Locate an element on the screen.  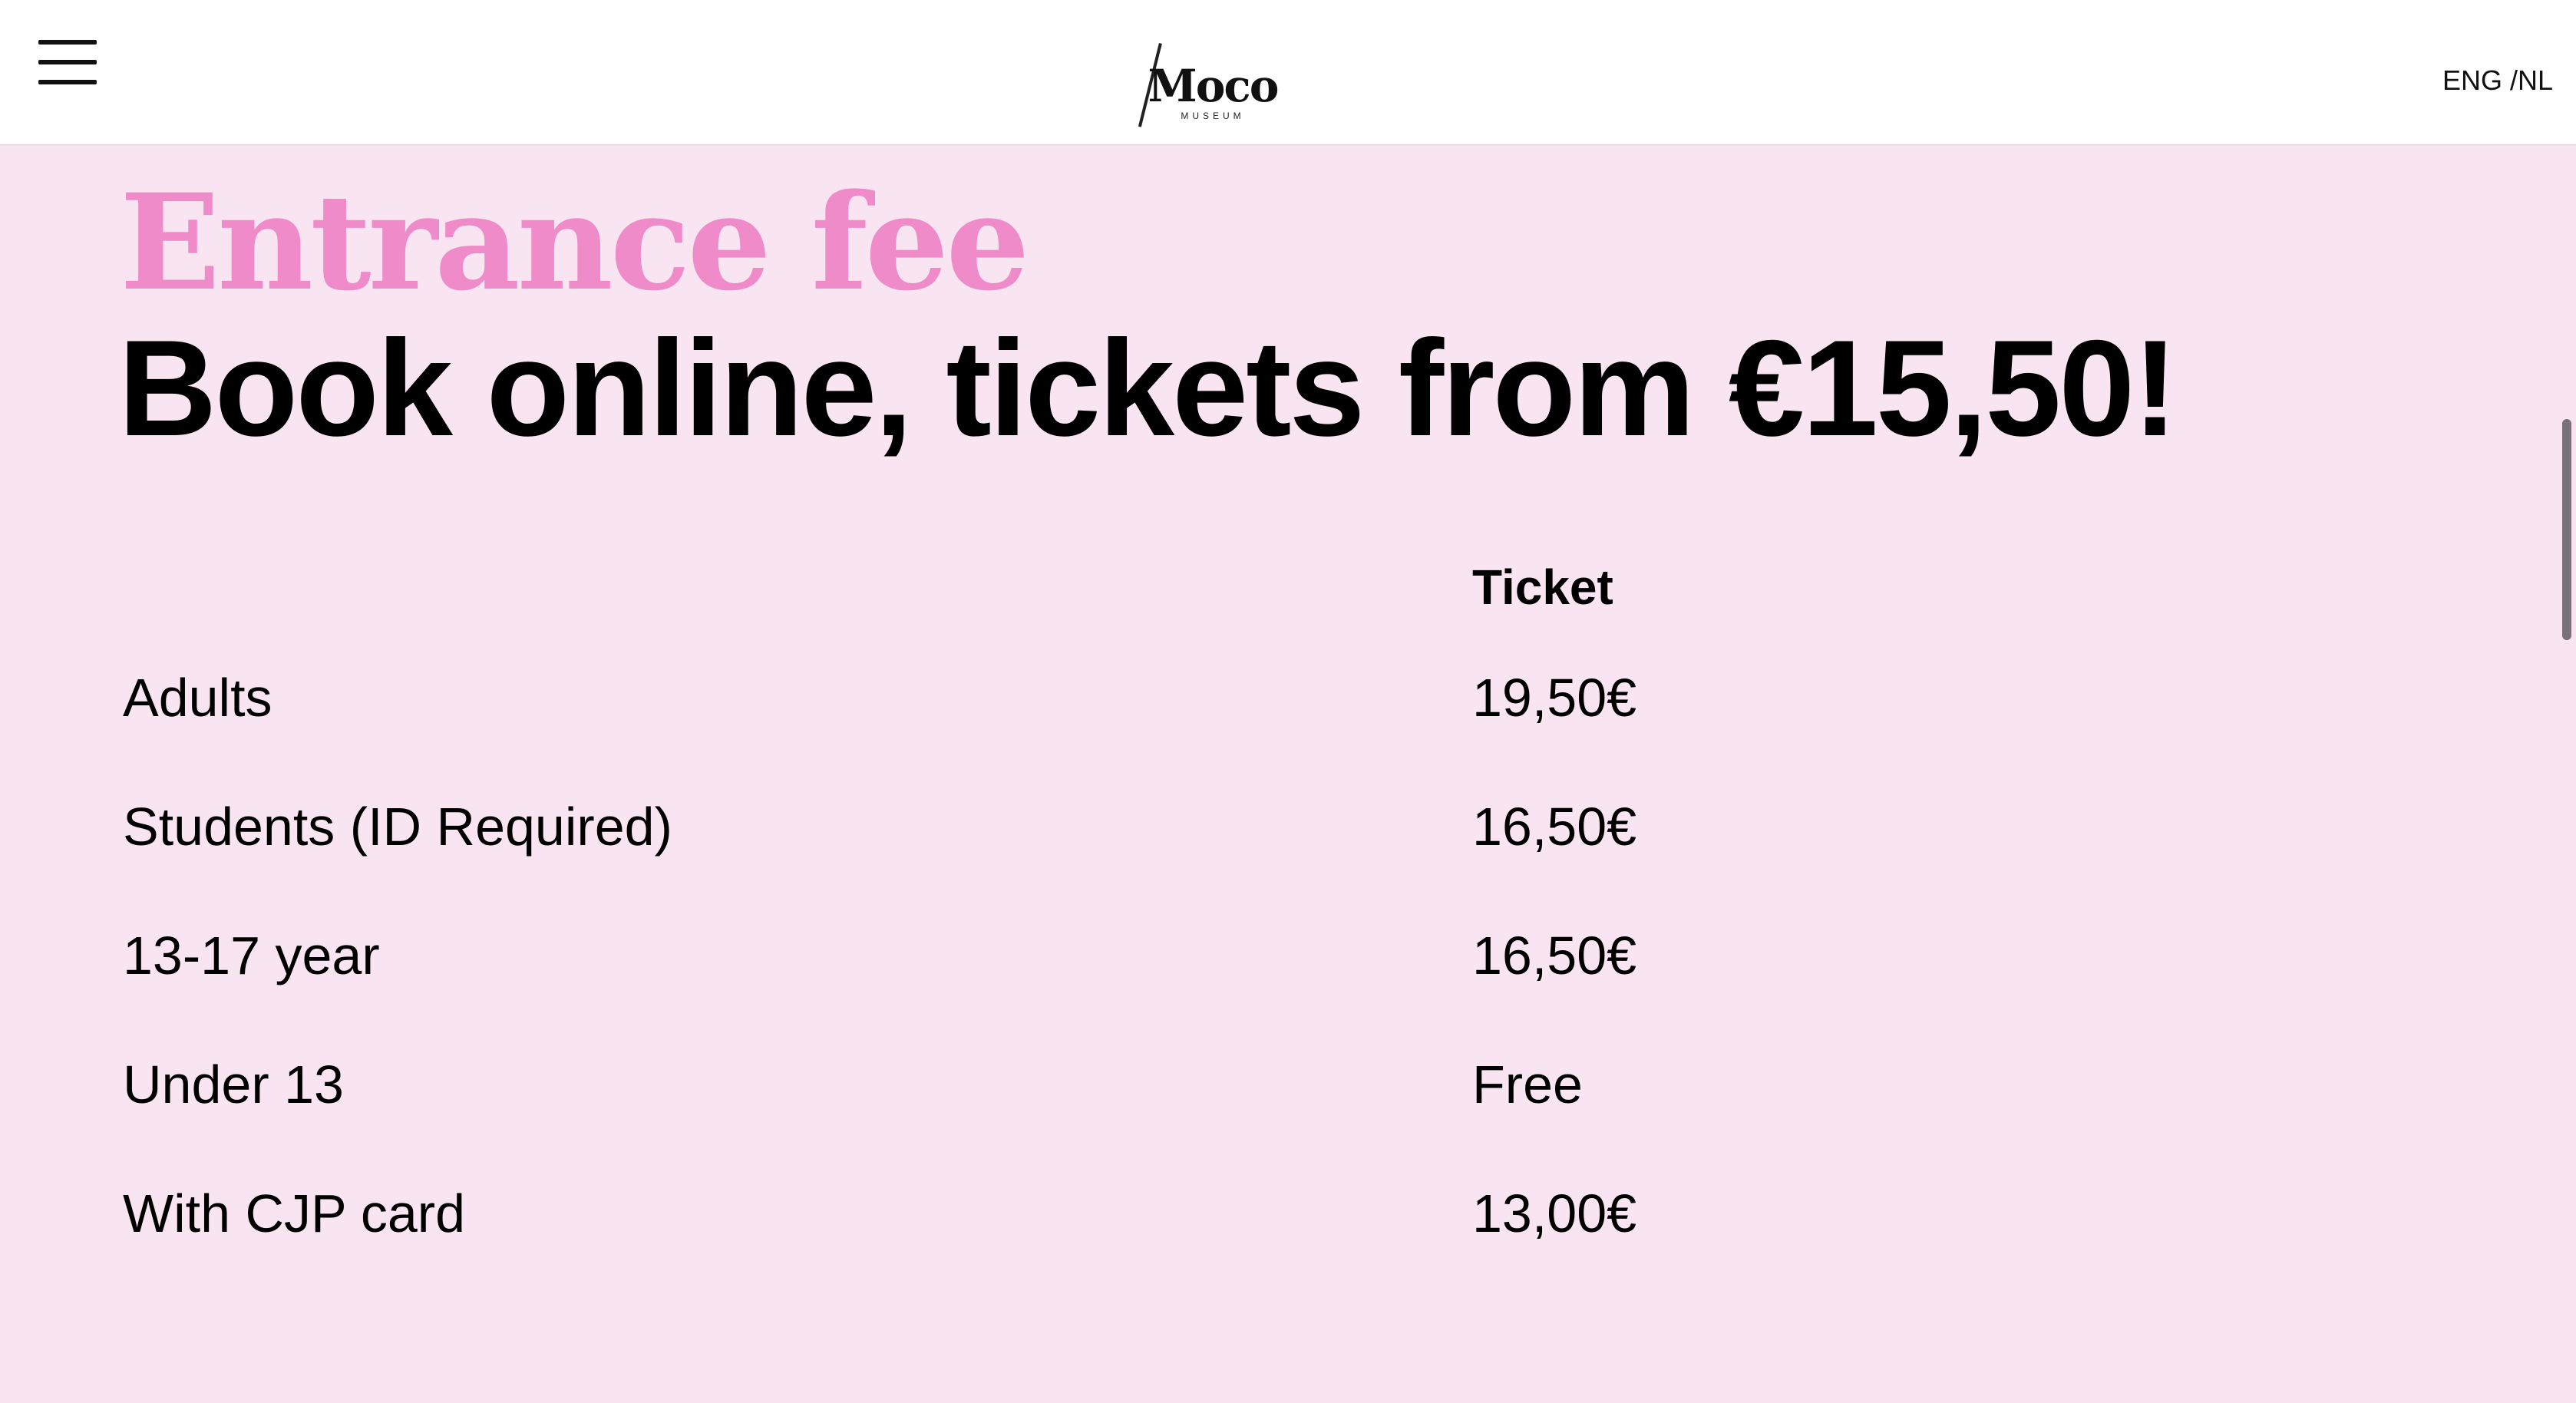
page-title: Book online, tickets from €15,50! is located at coordinates (1148, 388).